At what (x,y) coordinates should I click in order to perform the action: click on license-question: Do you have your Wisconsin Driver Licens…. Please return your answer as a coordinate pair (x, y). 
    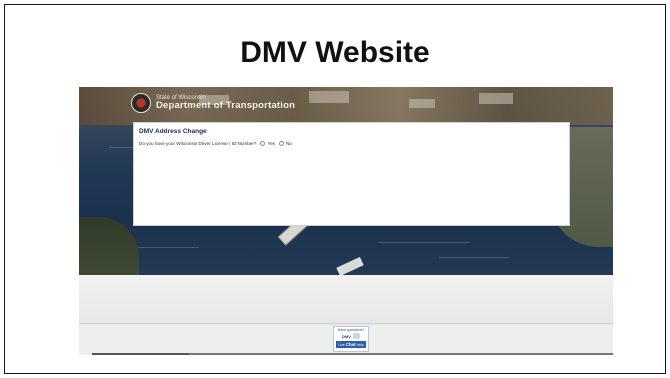
    Looking at the image, I should click on (198, 143).